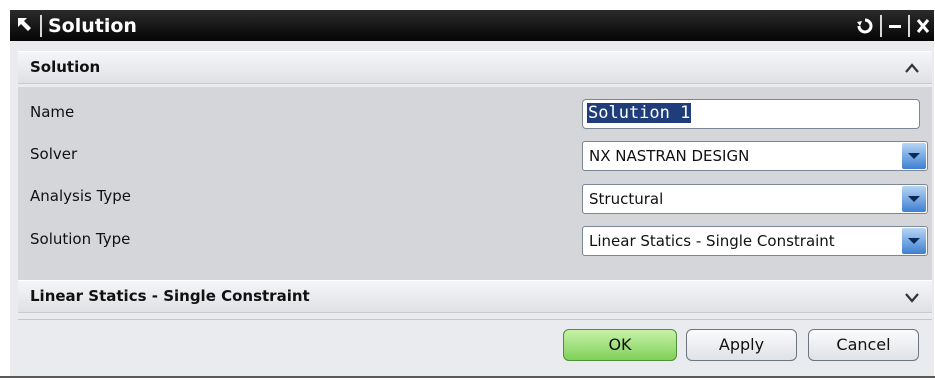 The image size is (935, 381). What do you see at coordinates (669, 156) in the screenshot?
I see `solver-value: NX NASTRAN DESIGN` at bounding box center [669, 156].